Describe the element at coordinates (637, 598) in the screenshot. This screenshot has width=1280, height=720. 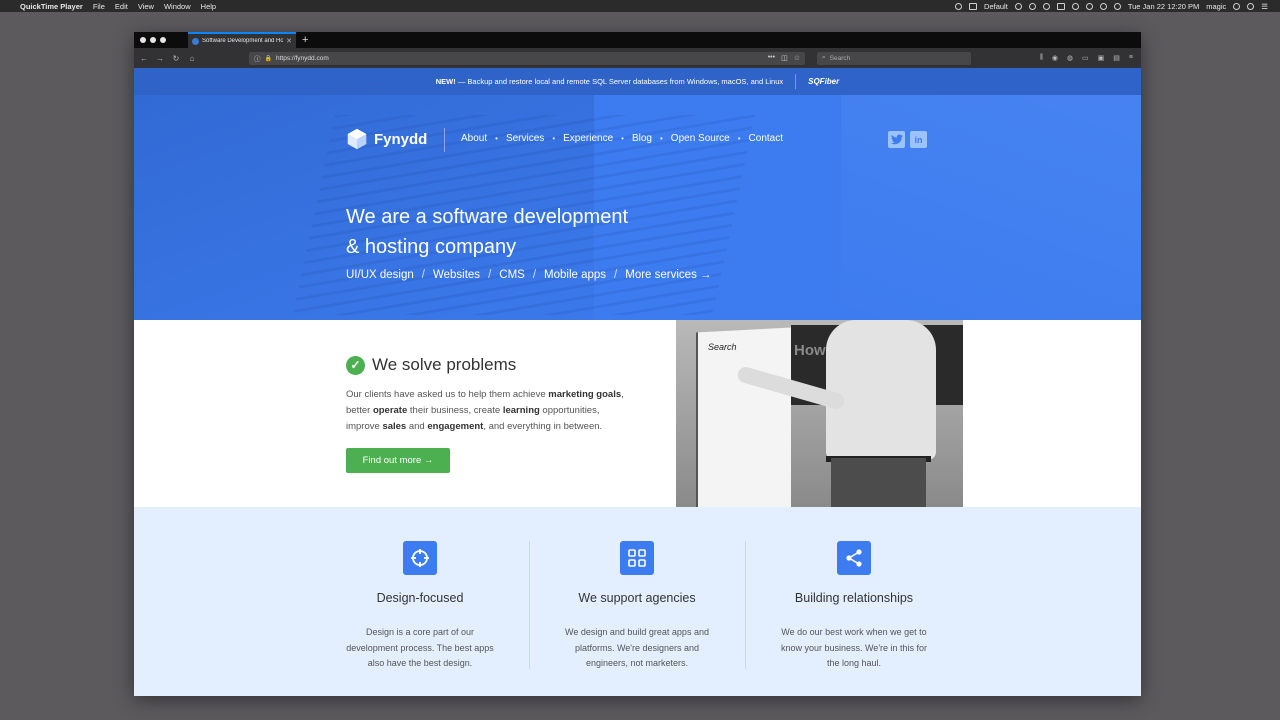
I see `feature-title: We support agencies` at that location.